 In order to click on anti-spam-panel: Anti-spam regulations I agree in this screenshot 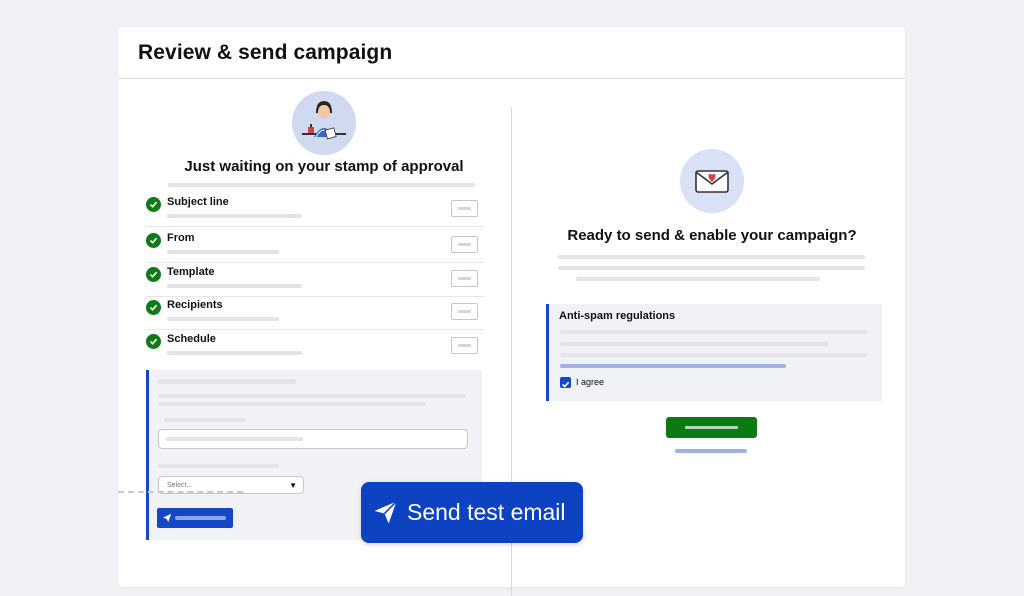, I will do `click(714, 352)`.